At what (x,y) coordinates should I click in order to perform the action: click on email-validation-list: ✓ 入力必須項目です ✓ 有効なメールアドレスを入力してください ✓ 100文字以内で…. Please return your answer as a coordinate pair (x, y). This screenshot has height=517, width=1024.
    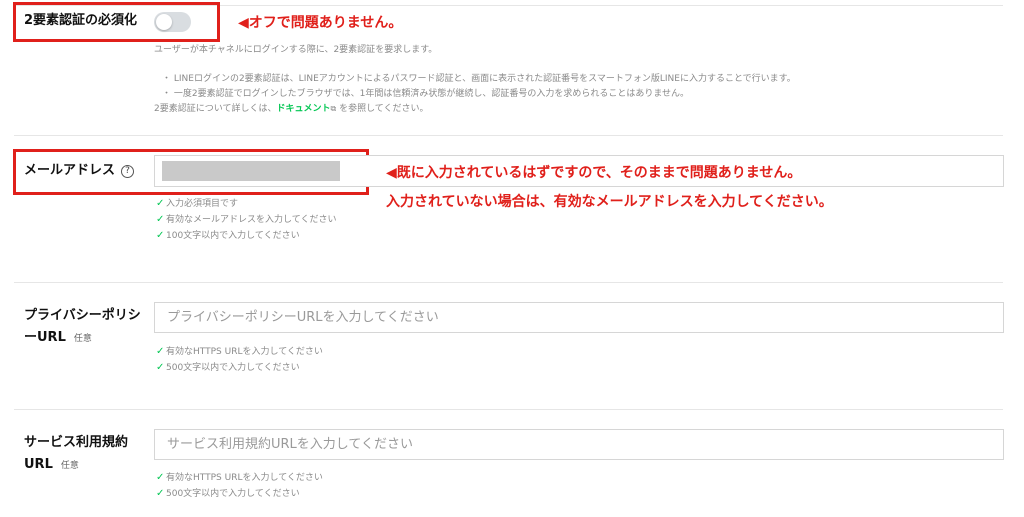
    Looking at the image, I should click on (246, 220).